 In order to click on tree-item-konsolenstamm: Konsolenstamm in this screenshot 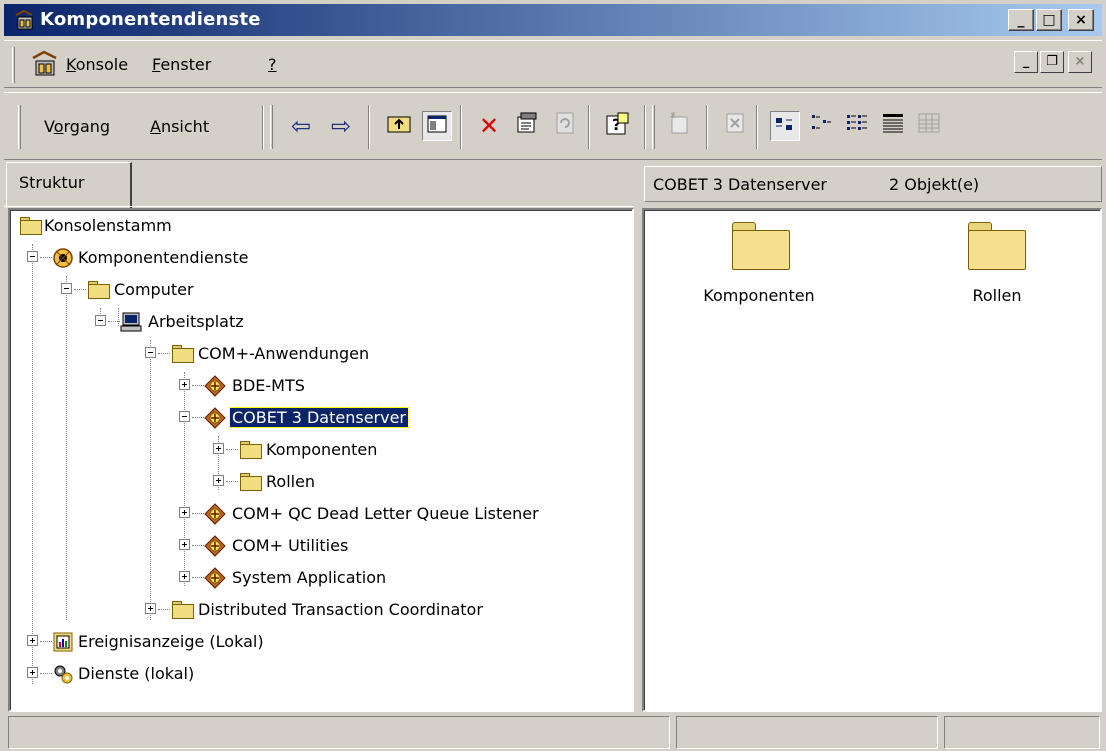, I will do `click(320, 225)`.